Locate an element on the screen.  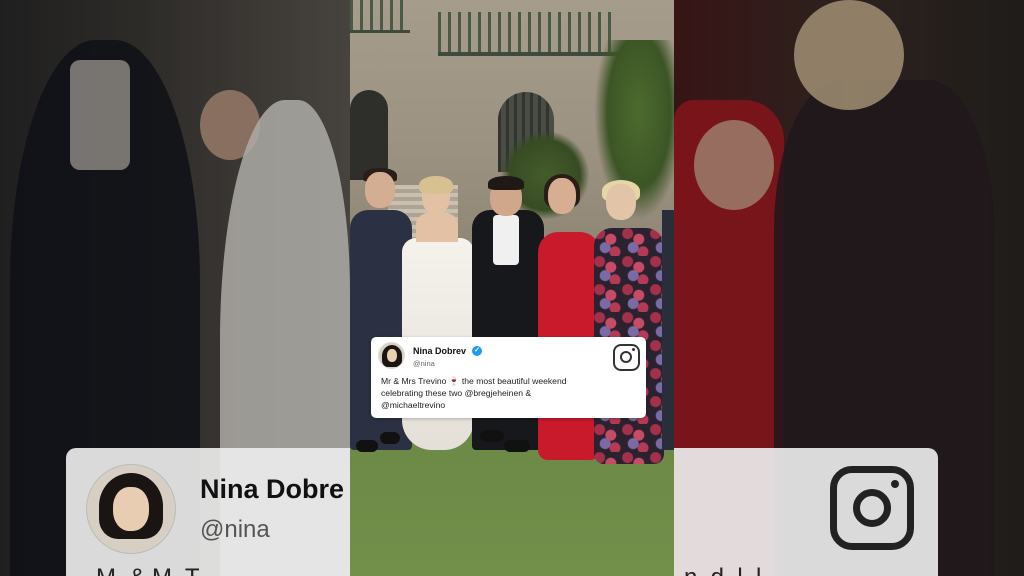
balcony-railing is located at coordinates (528, 34).